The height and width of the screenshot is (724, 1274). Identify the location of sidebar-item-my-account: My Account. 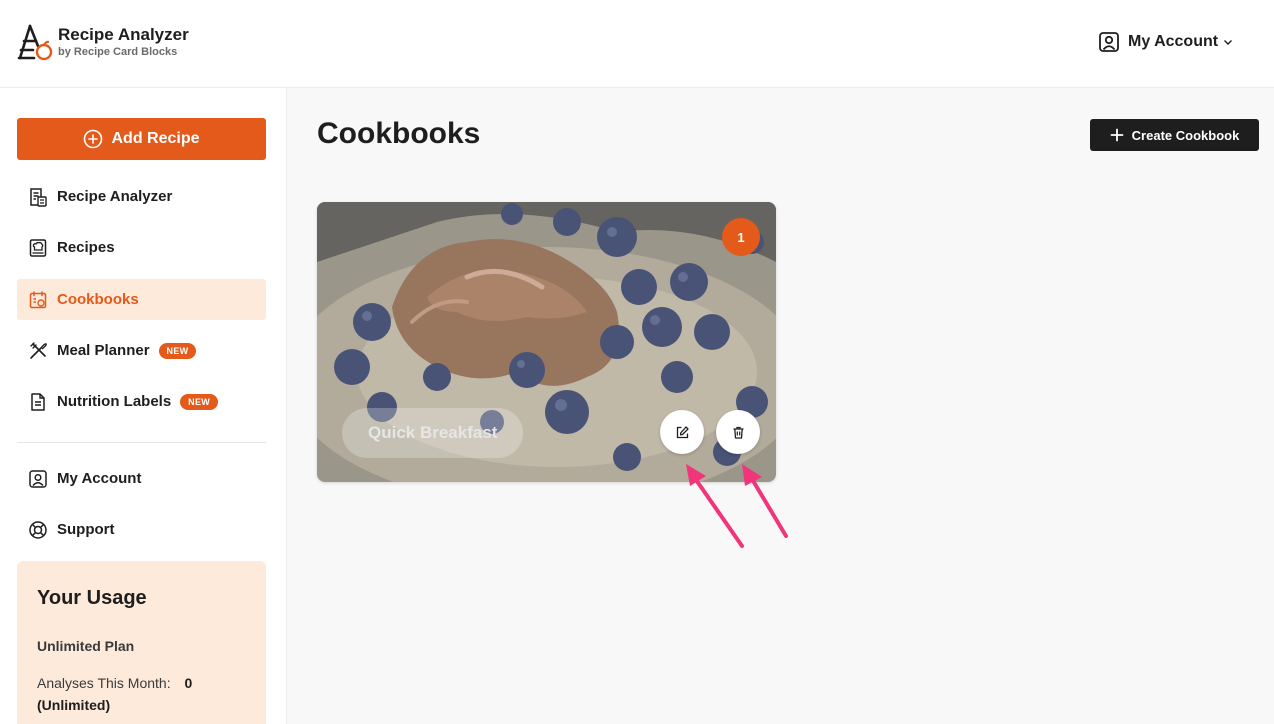
(141, 478).